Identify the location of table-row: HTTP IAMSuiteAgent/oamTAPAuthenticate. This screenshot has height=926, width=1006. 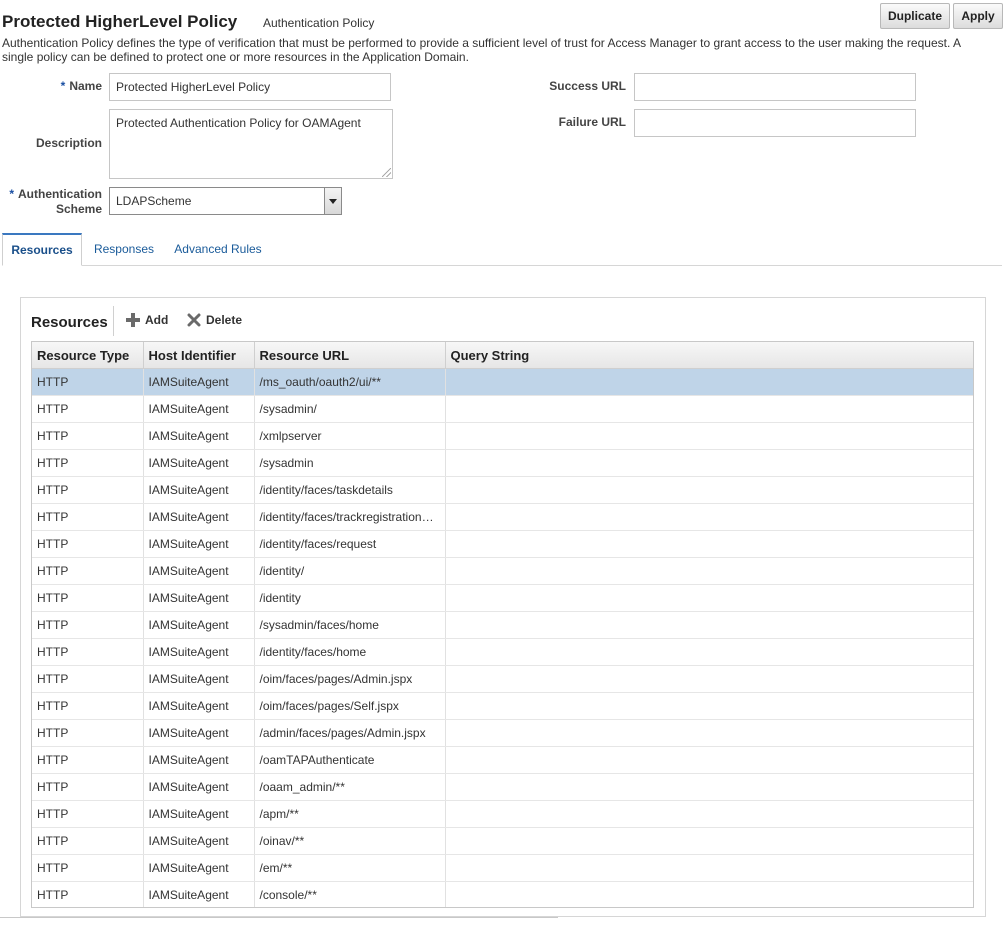
(502, 760).